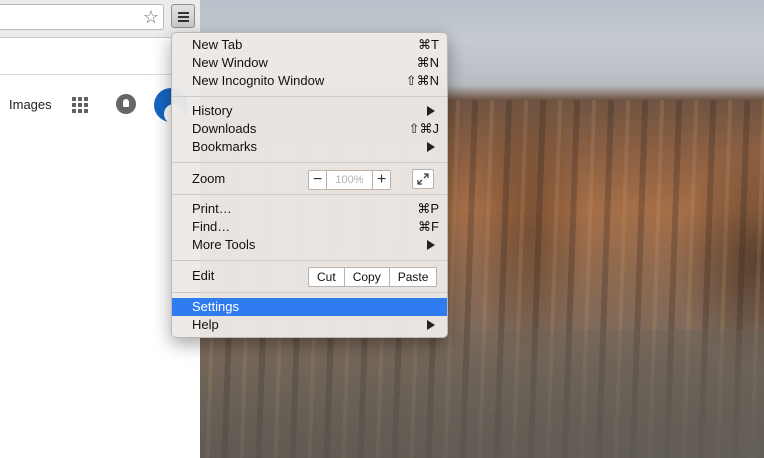  What do you see at coordinates (422, 80) in the screenshot?
I see `menu-item-shortcut: ⇧⌘N` at bounding box center [422, 80].